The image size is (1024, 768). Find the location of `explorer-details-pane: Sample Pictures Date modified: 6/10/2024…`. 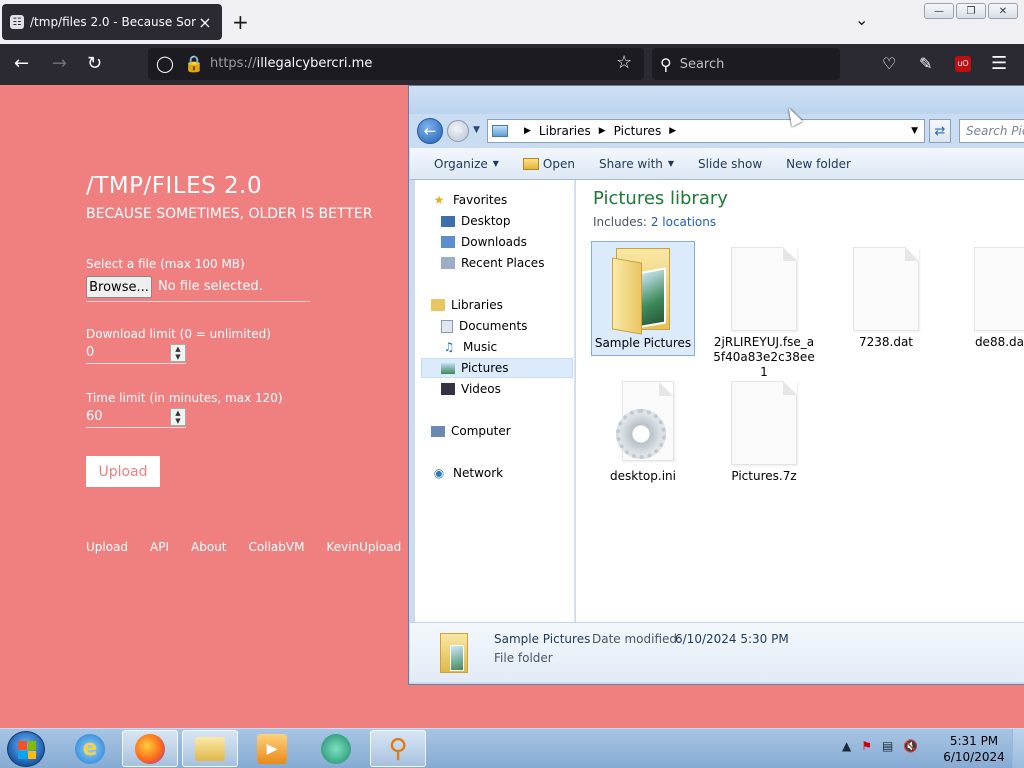

explorer-details-pane: Sample Pictures Date modified: 6/10/2024… is located at coordinates (717, 652).